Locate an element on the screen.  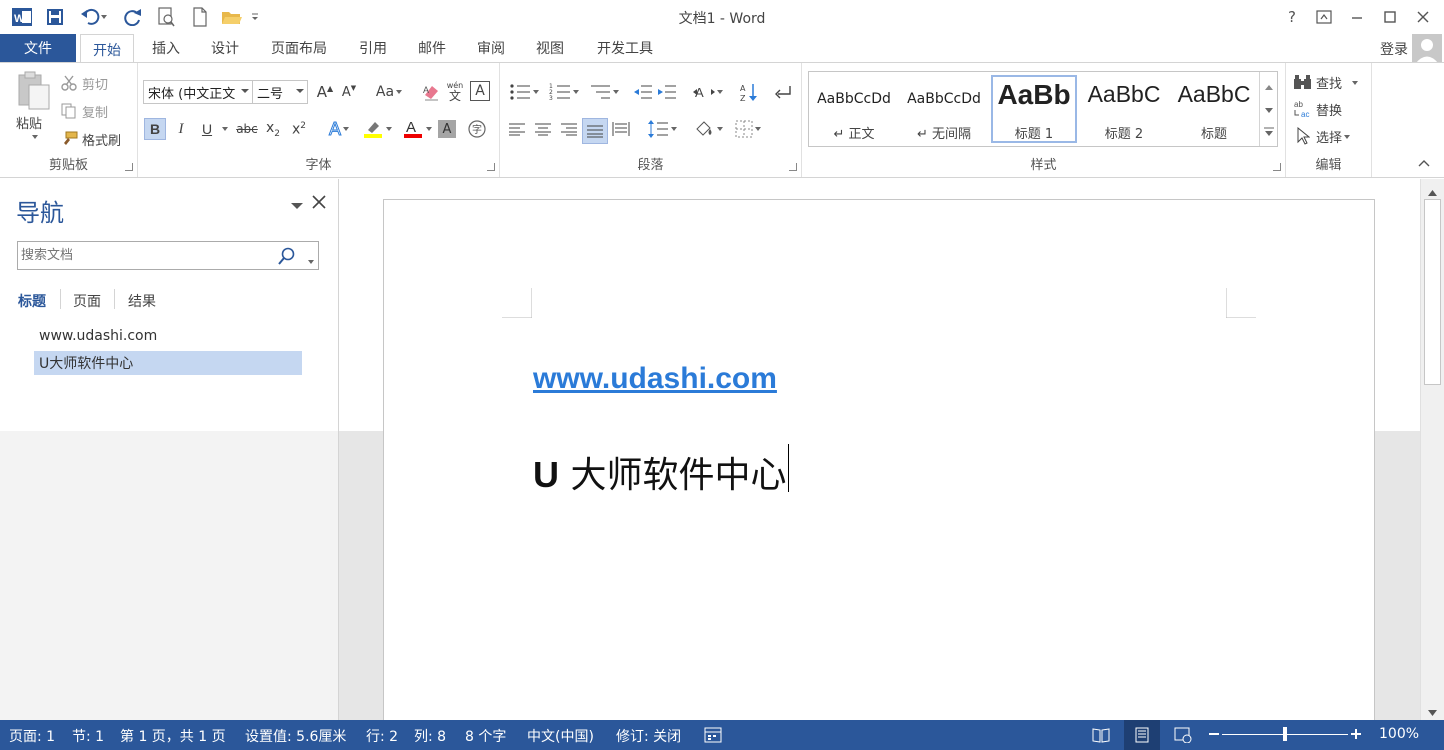
read-mode-icon is located at coordinates (1101, 737).